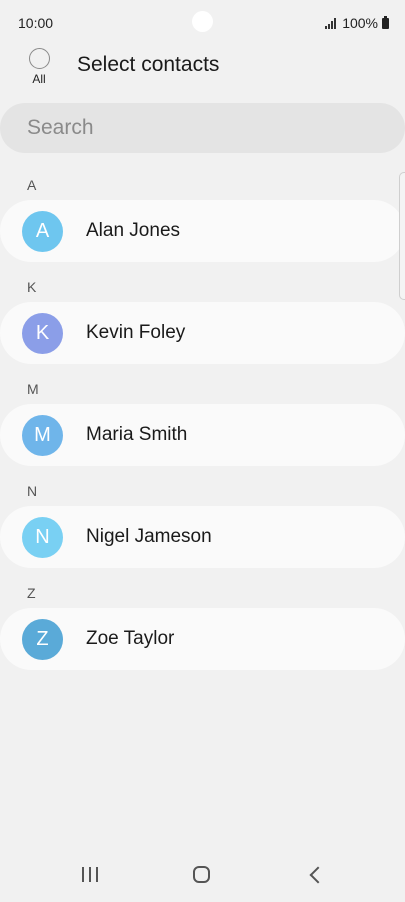 Image resolution: width=405 pixels, height=902 pixels. I want to click on contact-name: Maria Smith, so click(137, 434).